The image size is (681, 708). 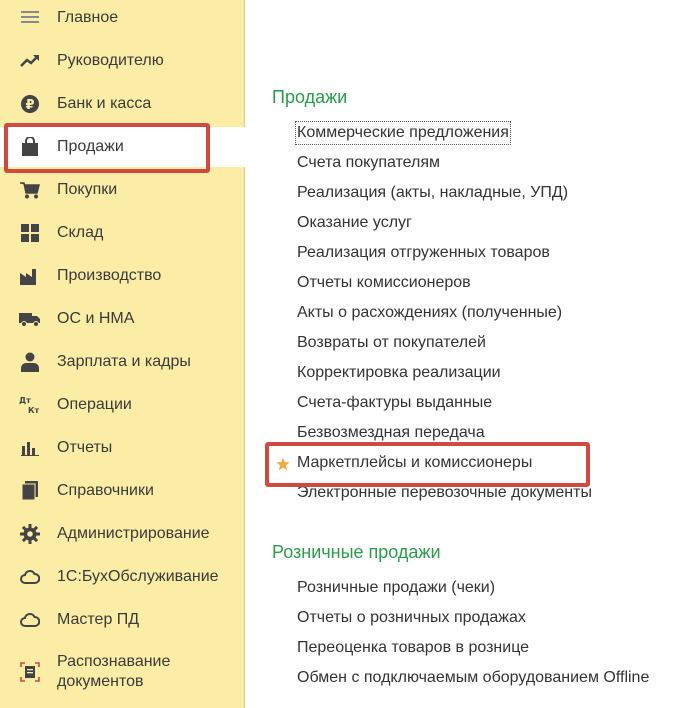 What do you see at coordinates (423, 253) in the screenshot?
I see `link-shipped-goods: Реализация отгруженных товаров` at bounding box center [423, 253].